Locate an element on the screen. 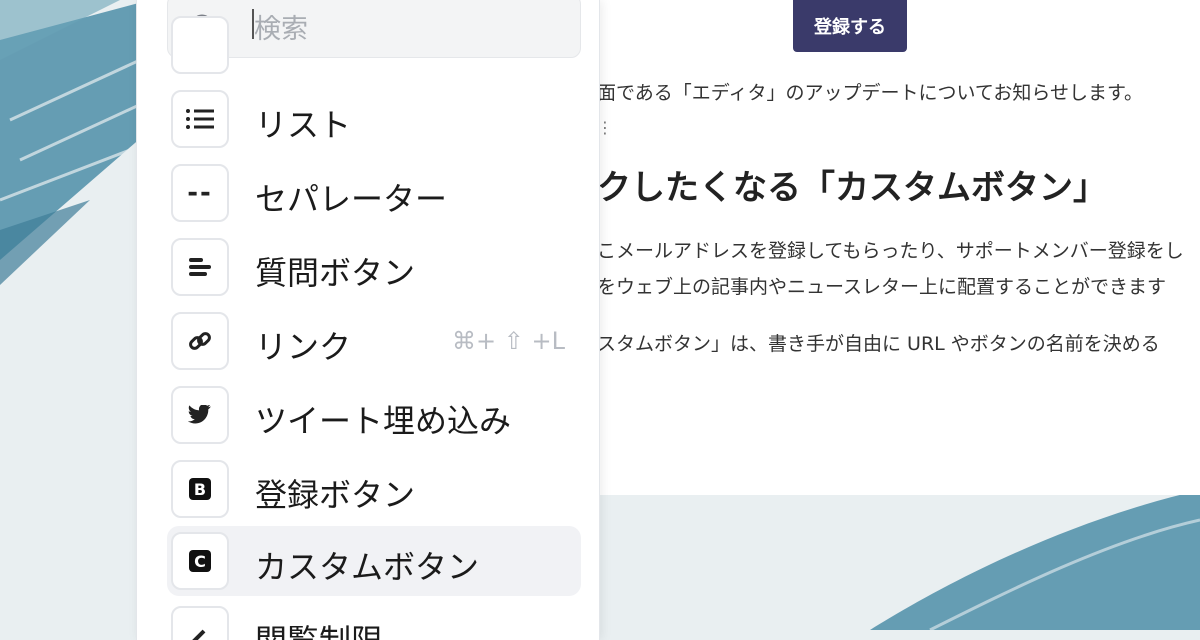  menu-item-label: セパレーター is located at coordinates (351, 199).